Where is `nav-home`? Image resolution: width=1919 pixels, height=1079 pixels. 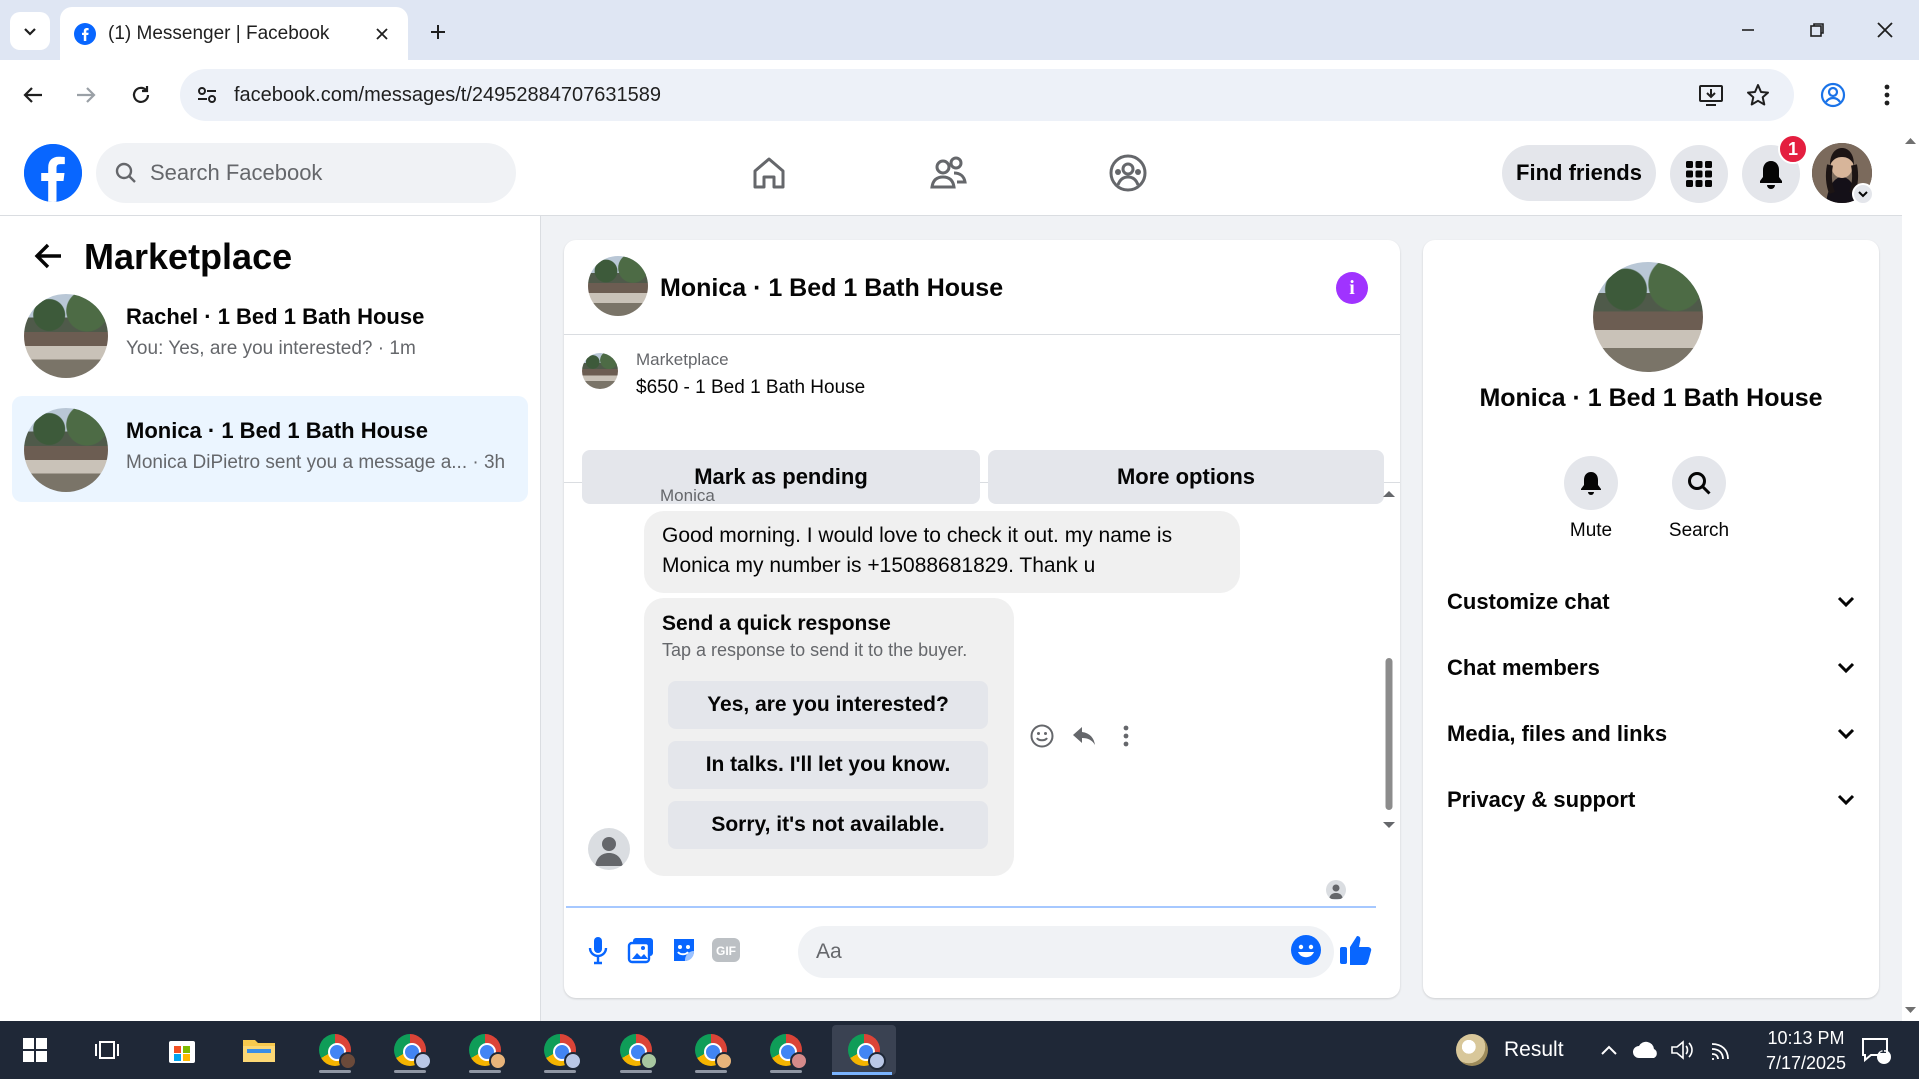
nav-home is located at coordinates (769, 173).